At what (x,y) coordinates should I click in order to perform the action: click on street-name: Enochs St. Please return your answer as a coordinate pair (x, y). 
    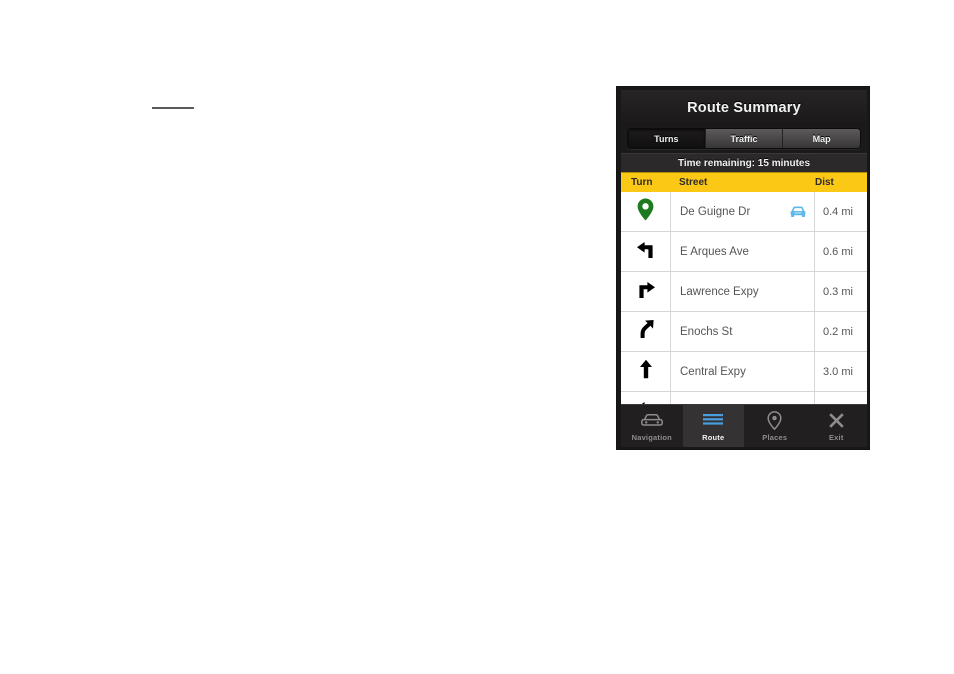
    Looking at the image, I should click on (706, 331).